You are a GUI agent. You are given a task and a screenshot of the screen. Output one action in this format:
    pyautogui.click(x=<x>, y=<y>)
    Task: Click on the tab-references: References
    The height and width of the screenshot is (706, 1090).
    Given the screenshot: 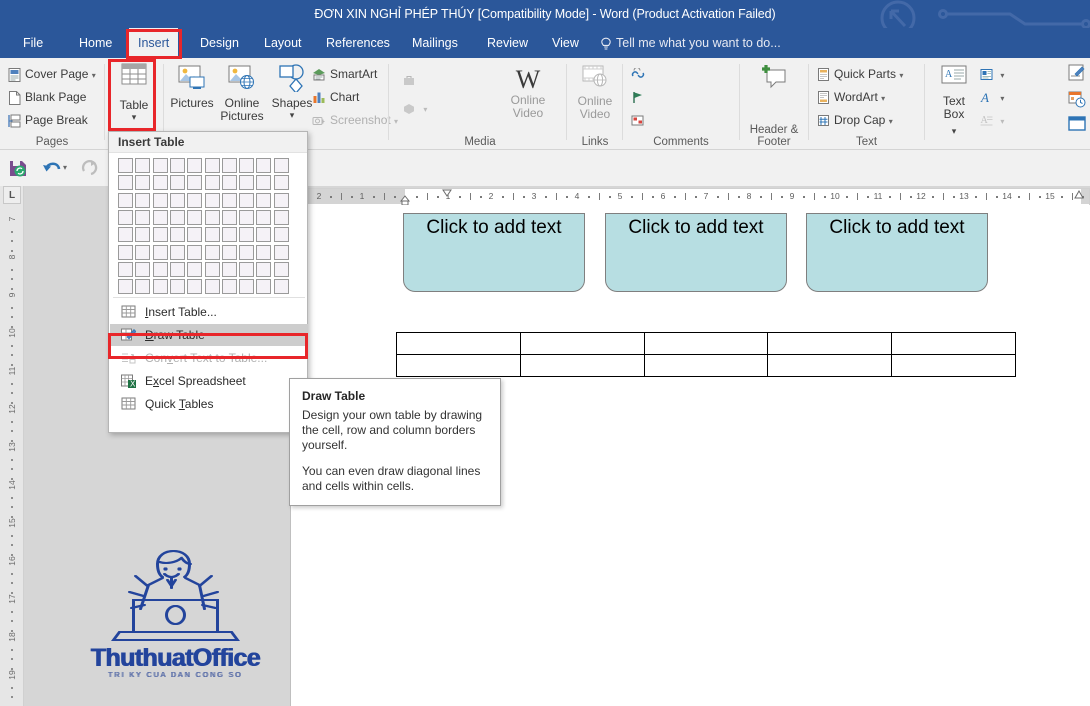 What is the action you would take?
    pyautogui.click(x=358, y=43)
    